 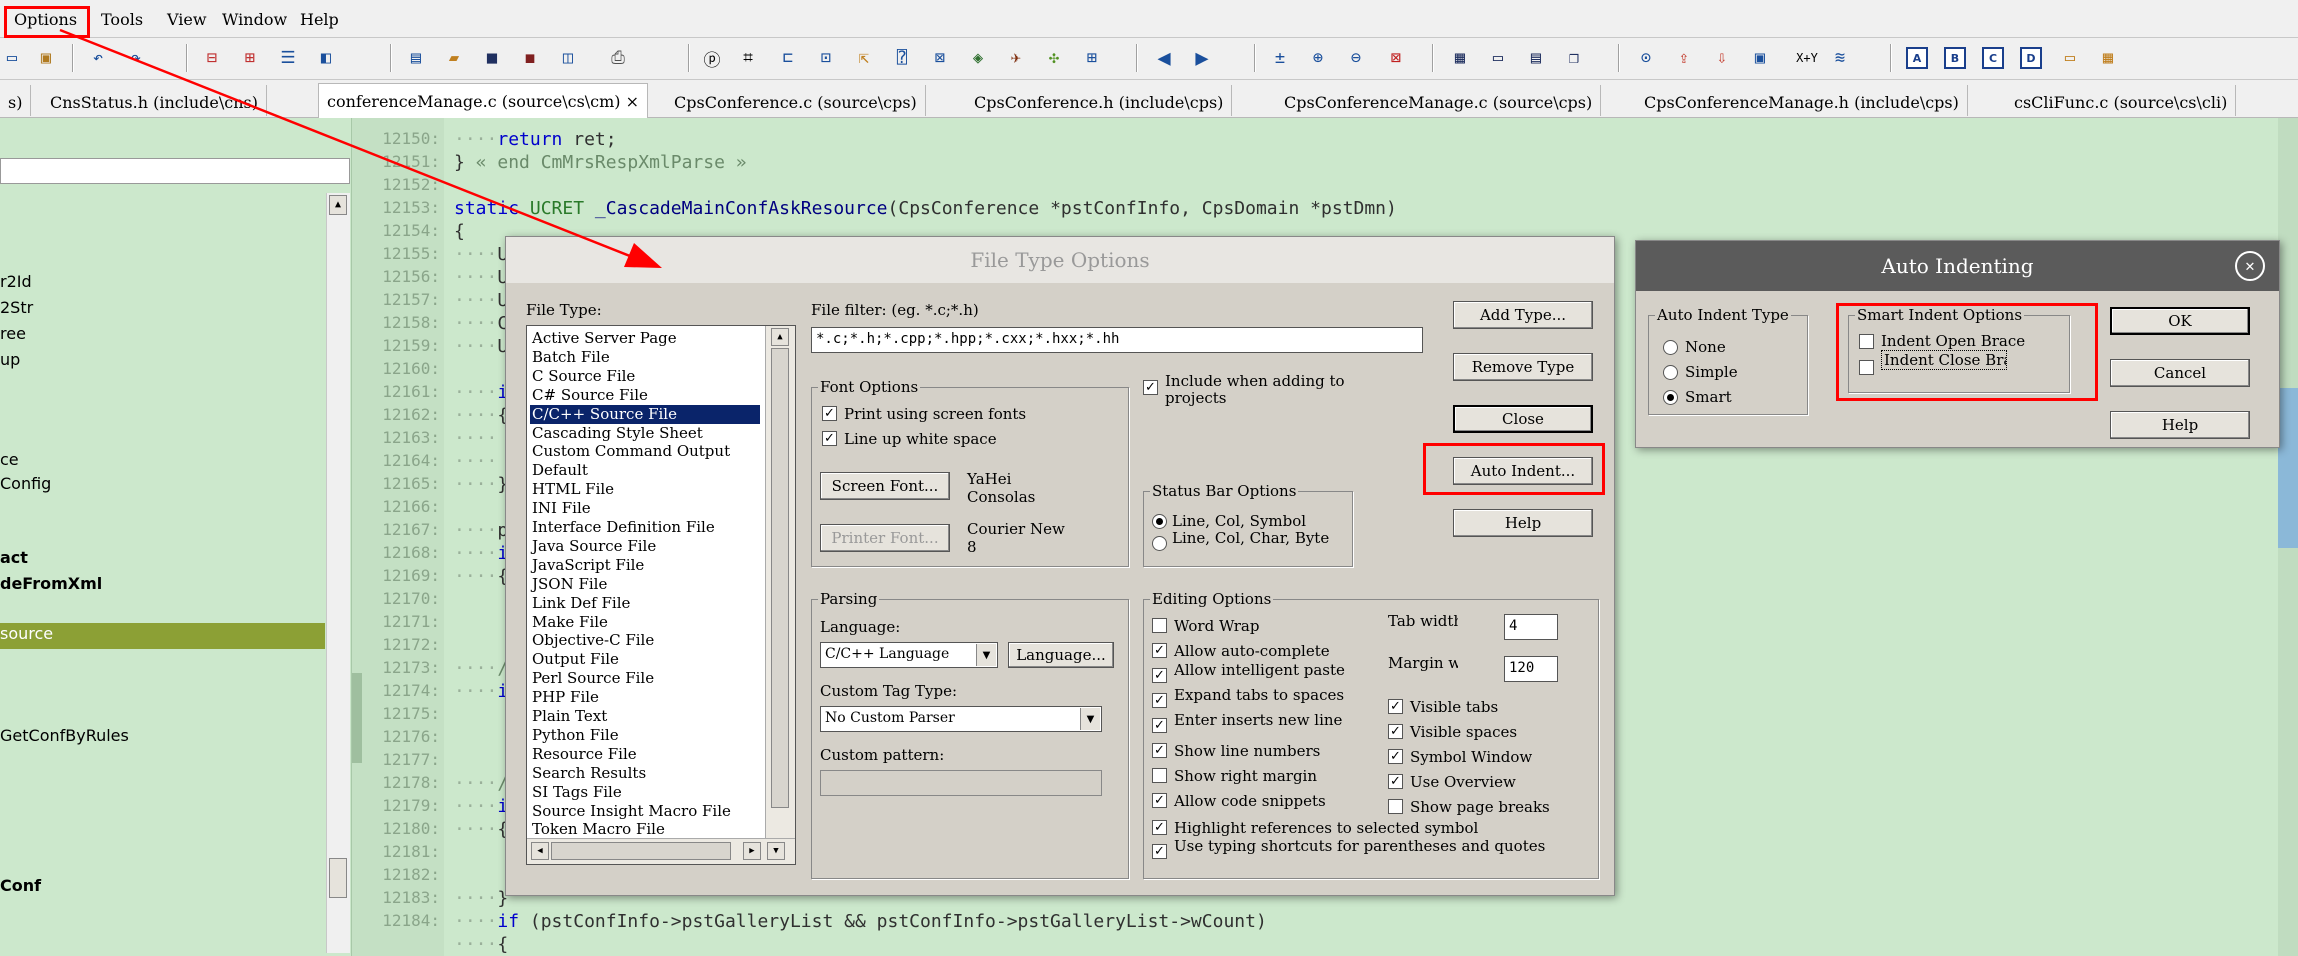 I want to click on add-lines-icon: ⊕, so click(x=1318, y=58).